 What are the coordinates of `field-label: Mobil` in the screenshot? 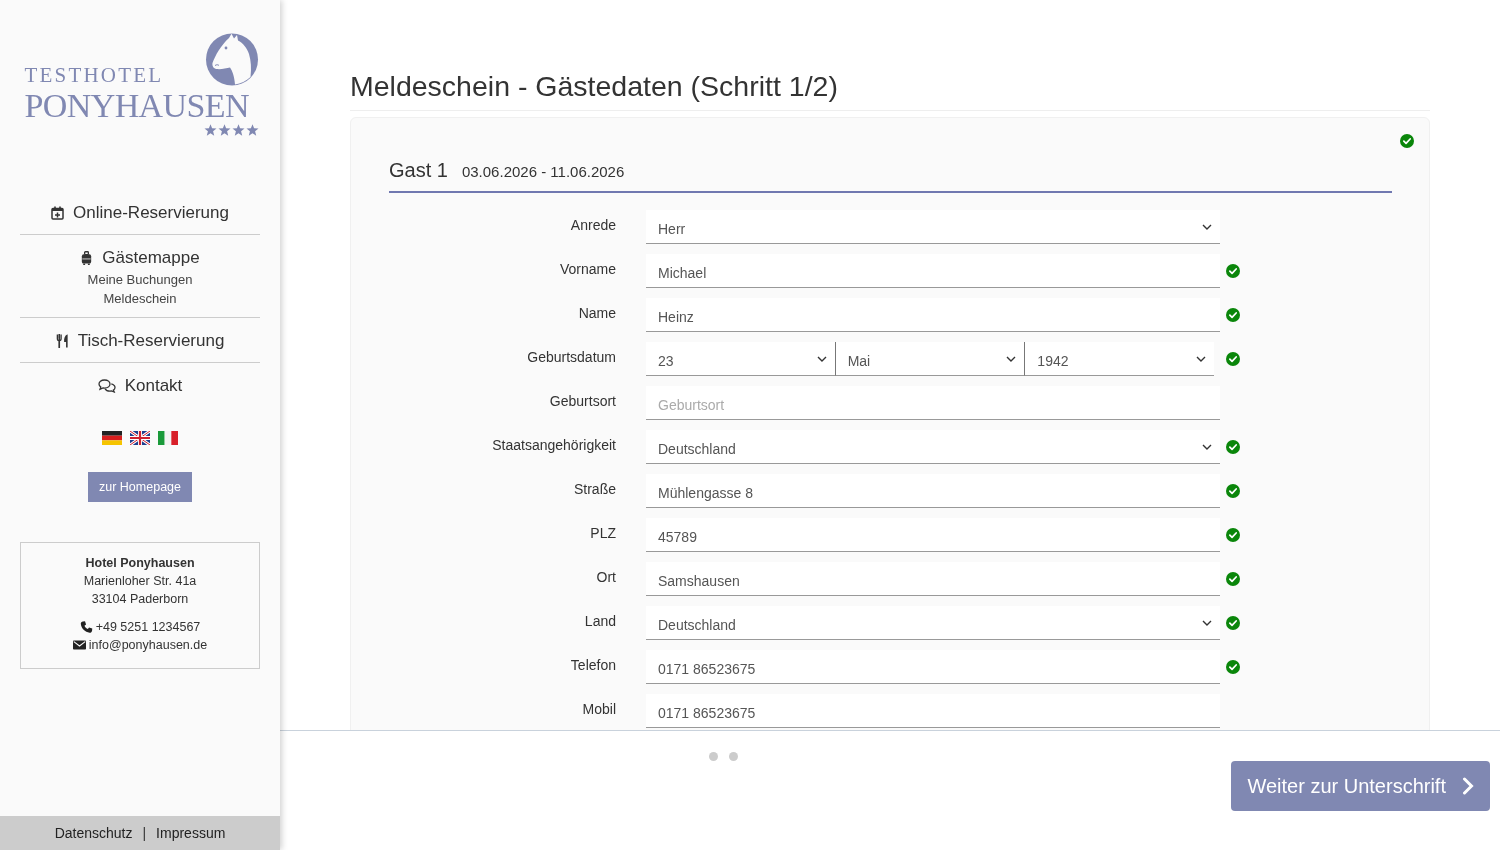 It's located at (598, 709).